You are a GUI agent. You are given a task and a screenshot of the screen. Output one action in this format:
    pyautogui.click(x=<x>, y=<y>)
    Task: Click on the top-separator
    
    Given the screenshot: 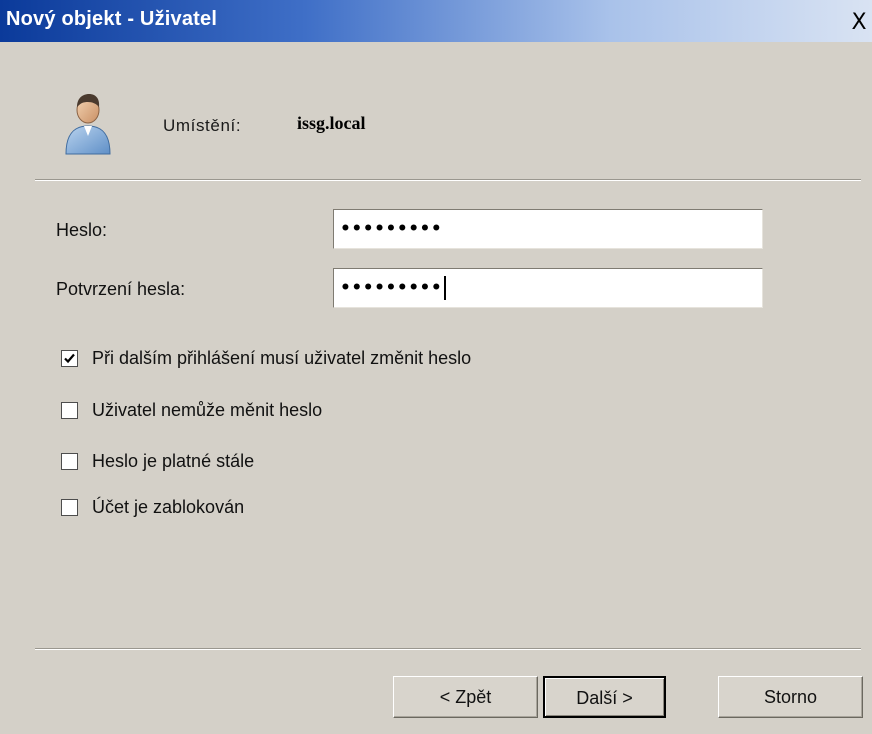 What is the action you would take?
    pyautogui.click(x=448, y=180)
    